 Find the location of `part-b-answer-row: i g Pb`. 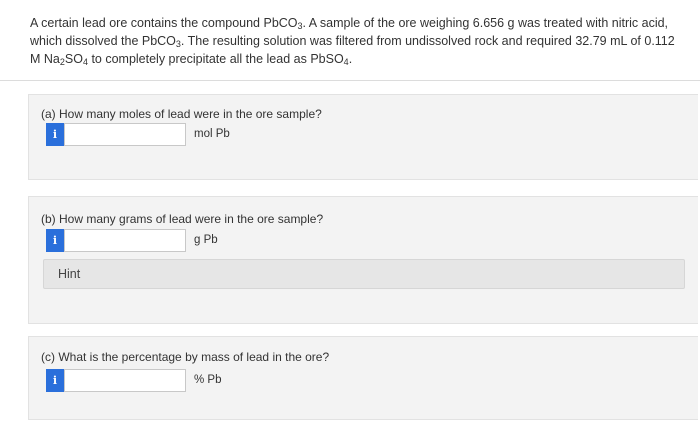

part-b-answer-row: i g Pb is located at coordinates (132, 240).